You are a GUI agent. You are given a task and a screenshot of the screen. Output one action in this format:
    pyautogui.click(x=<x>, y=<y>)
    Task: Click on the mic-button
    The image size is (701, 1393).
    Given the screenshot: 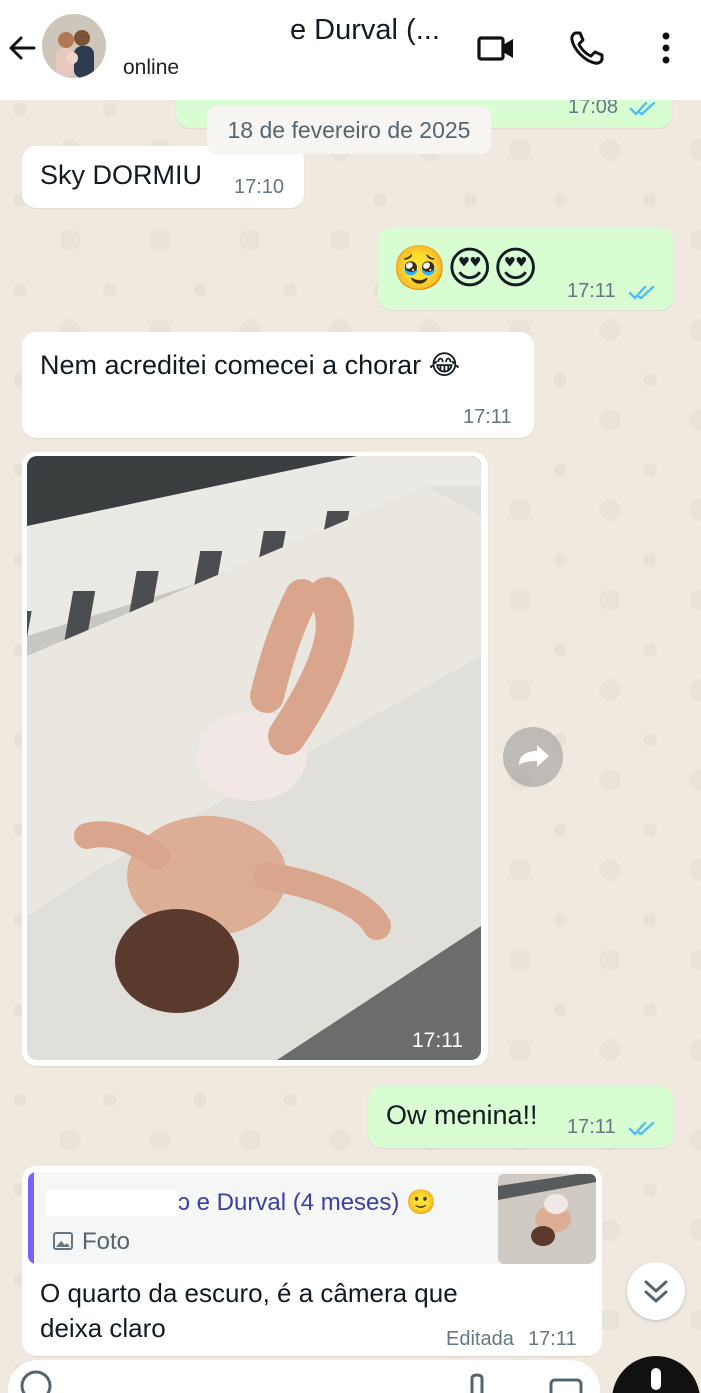 What is the action you would take?
    pyautogui.click(x=656, y=1374)
    